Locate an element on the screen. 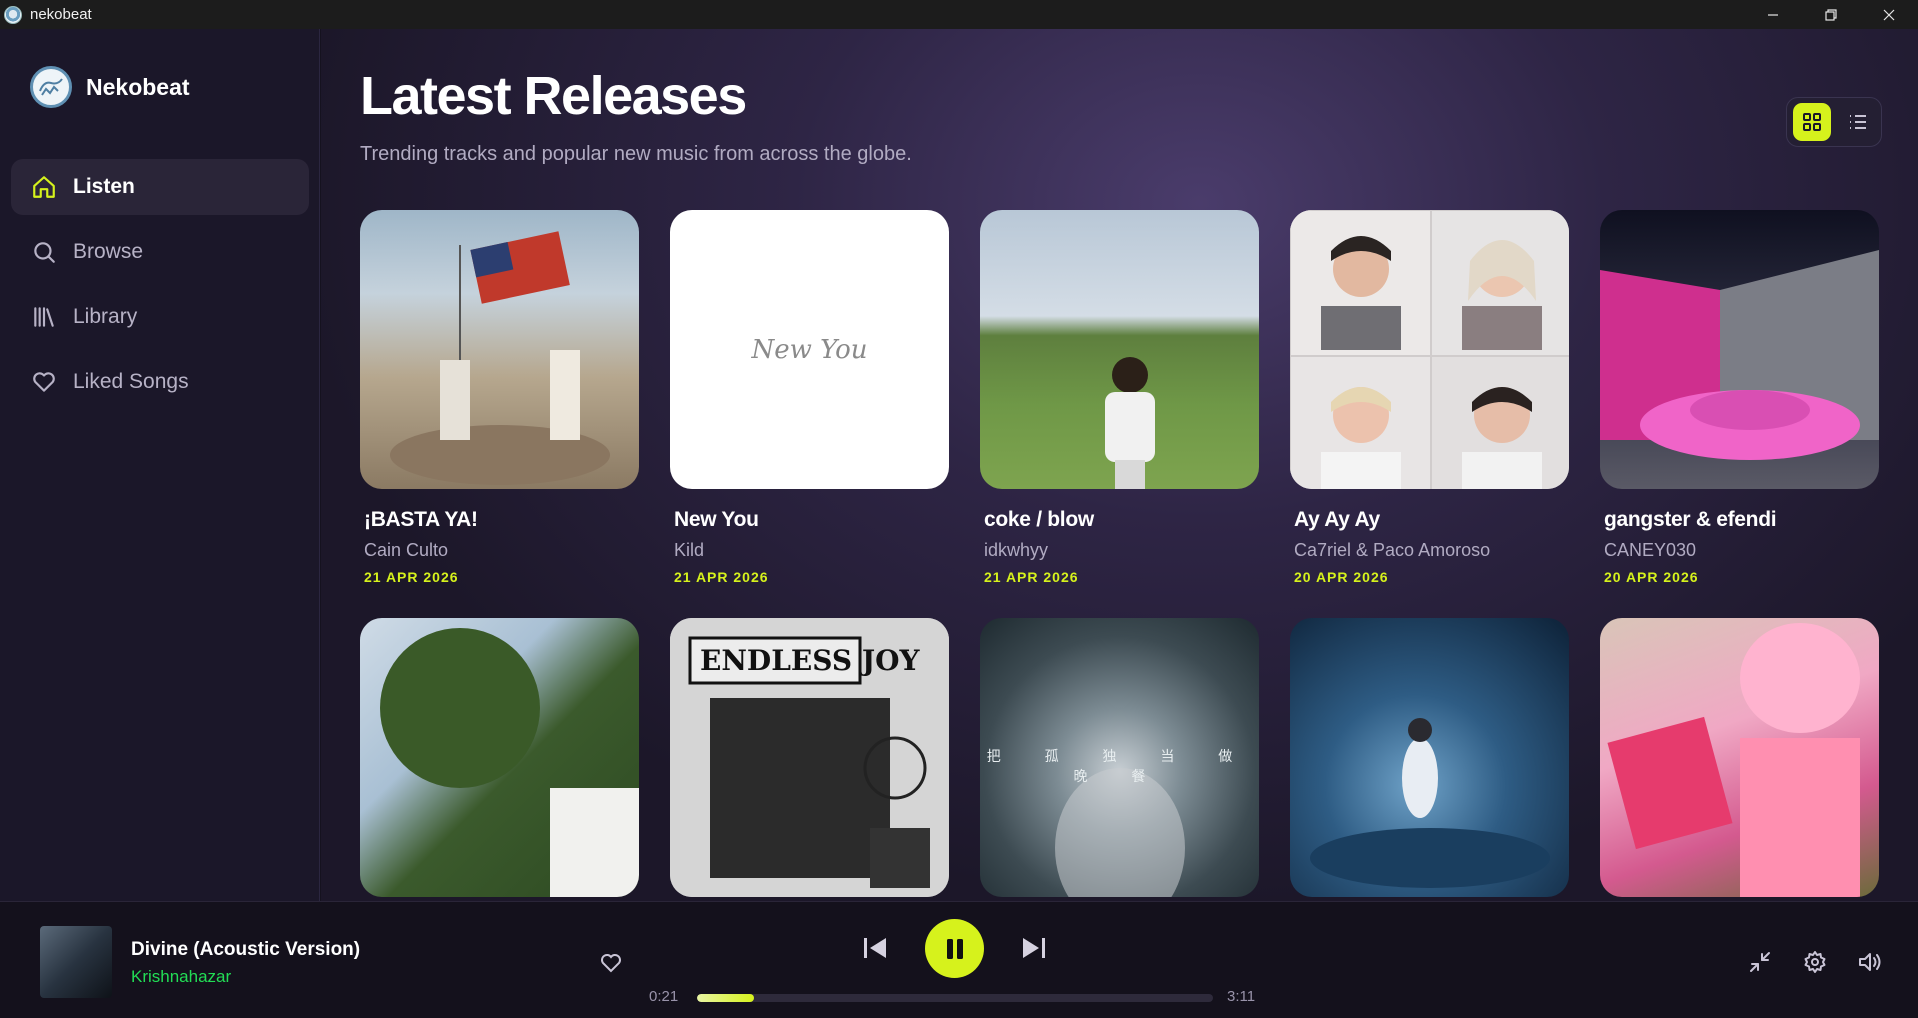  close-button is located at coordinates (1889, 14).